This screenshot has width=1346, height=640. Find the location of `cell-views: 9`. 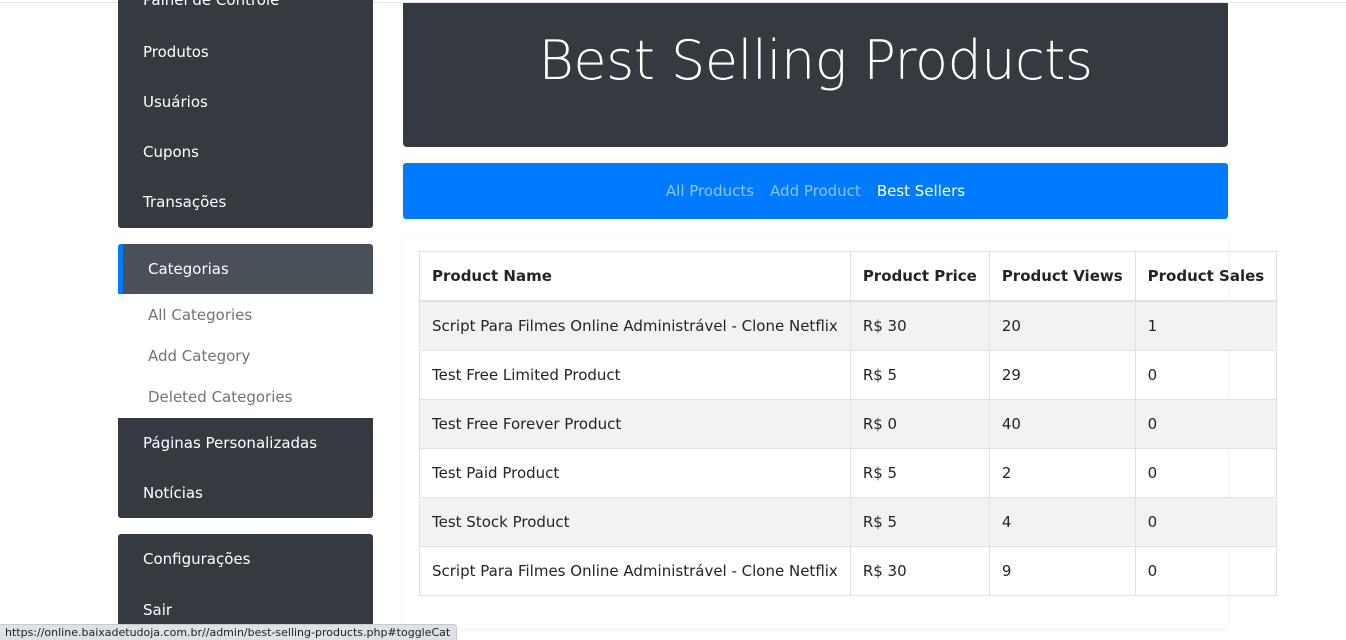

cell-views: 9 is located at coordinates (1062, 571).